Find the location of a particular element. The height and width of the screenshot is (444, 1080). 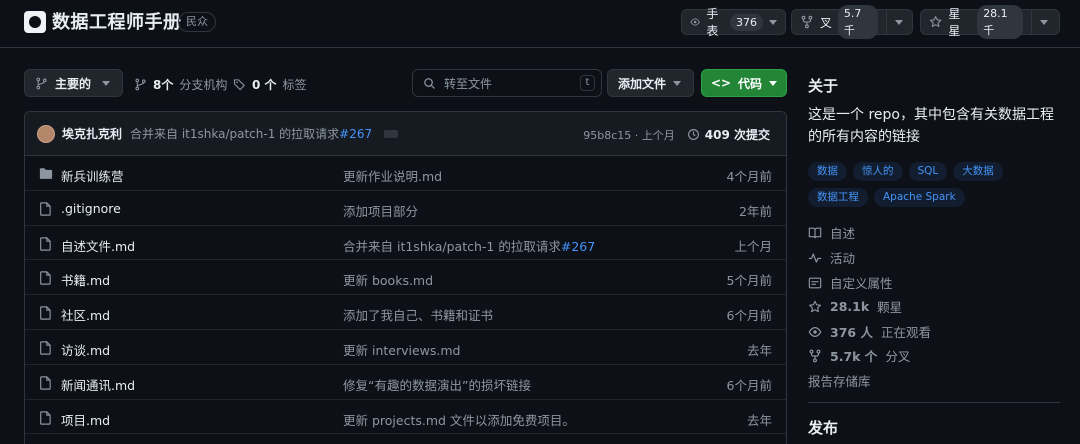

star-dropdown is located at coordinates (1044, 22).